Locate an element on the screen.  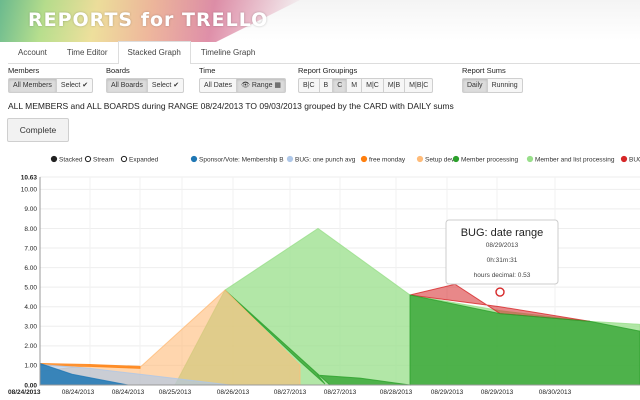
x-tick-label: 08/25/2013 is located at coordinates (175, 392).